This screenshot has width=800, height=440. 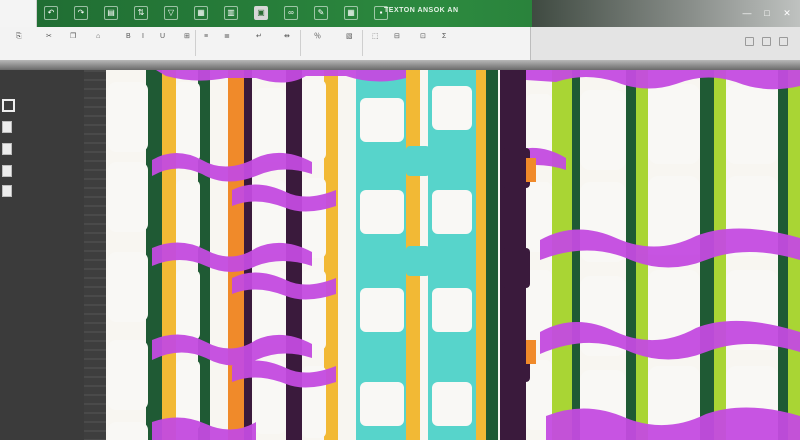 I want to click on table-icon, so click(x=8, y=105).